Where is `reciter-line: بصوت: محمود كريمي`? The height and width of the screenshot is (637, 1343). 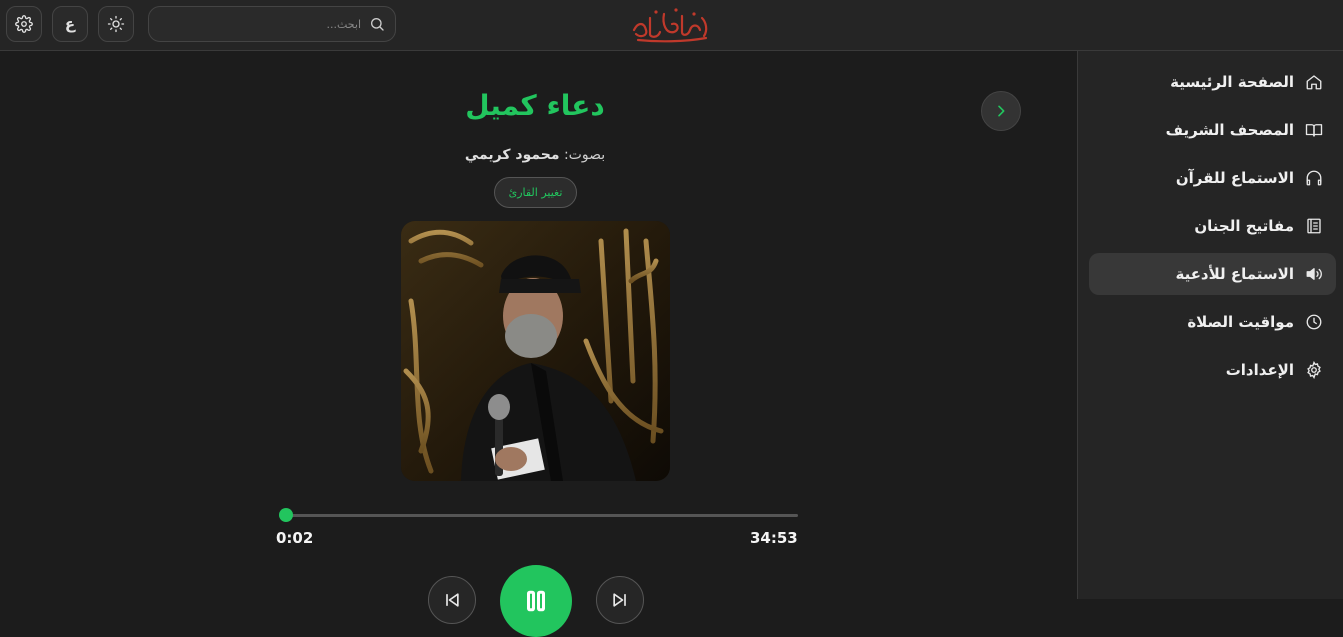
reciter-line: بصوت: محمود كريمي is located at coordinates (535, 155).